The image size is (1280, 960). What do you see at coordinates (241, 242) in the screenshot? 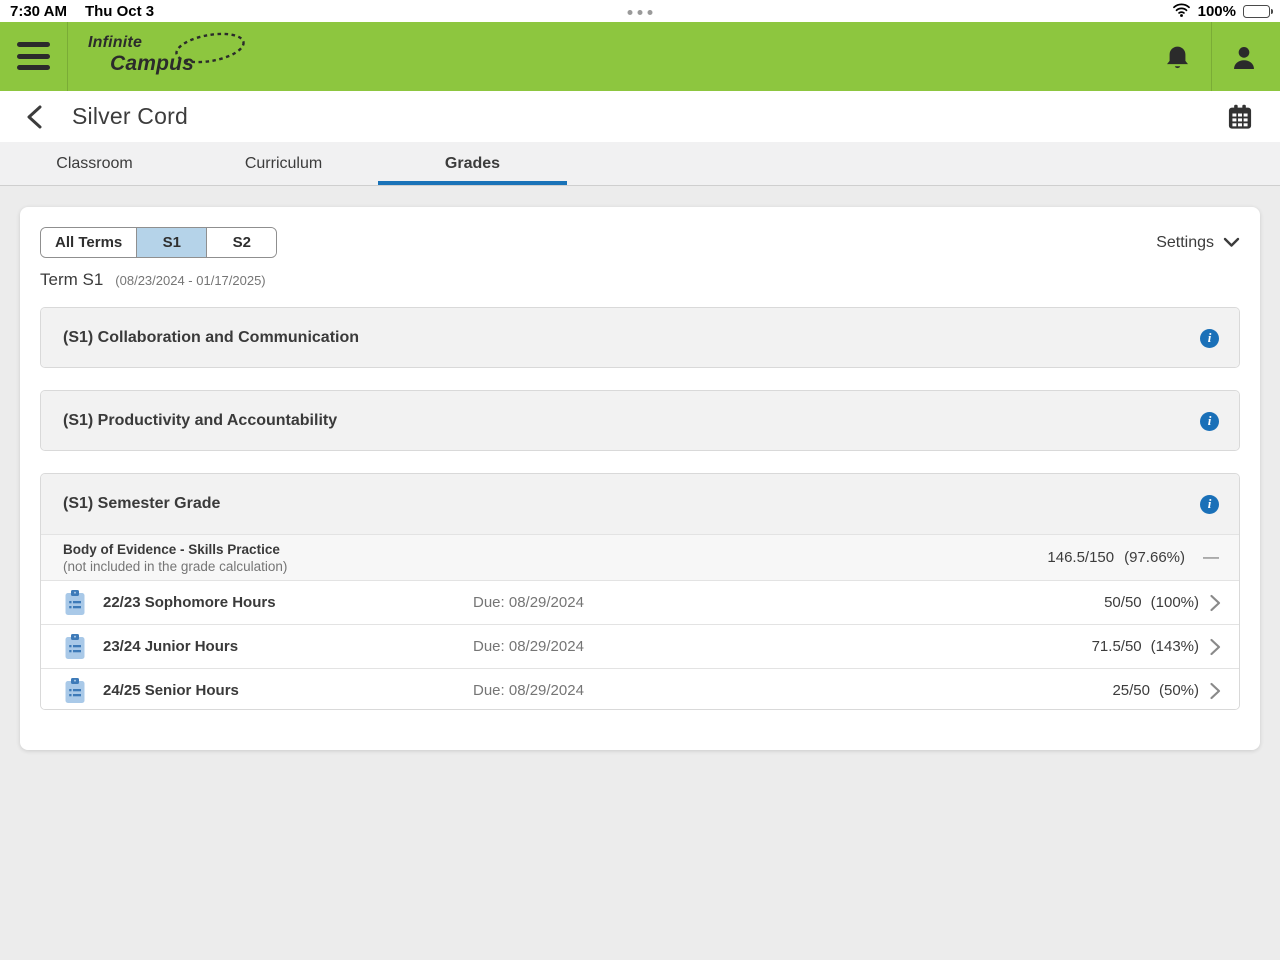
I see `segment-s2: S2` at bounding box center [241, 242].